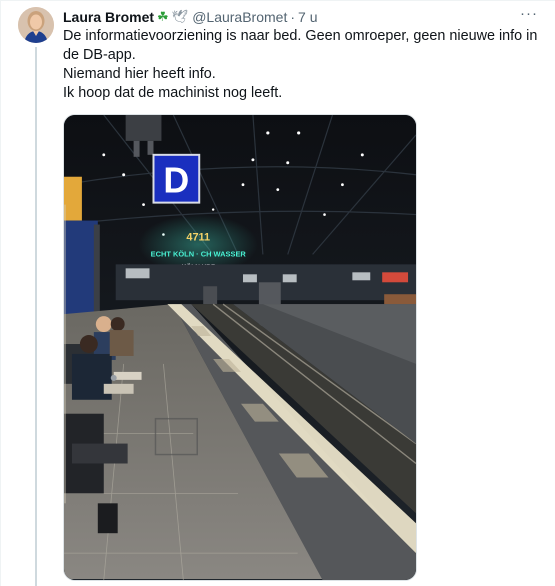  What do you see at coordinates (190, 17) in the screenshot?
I see `tweet-header: Laura Bromet ☘ 🕊 @LauraBromet · 7 u` at bounding box center [190, 17].